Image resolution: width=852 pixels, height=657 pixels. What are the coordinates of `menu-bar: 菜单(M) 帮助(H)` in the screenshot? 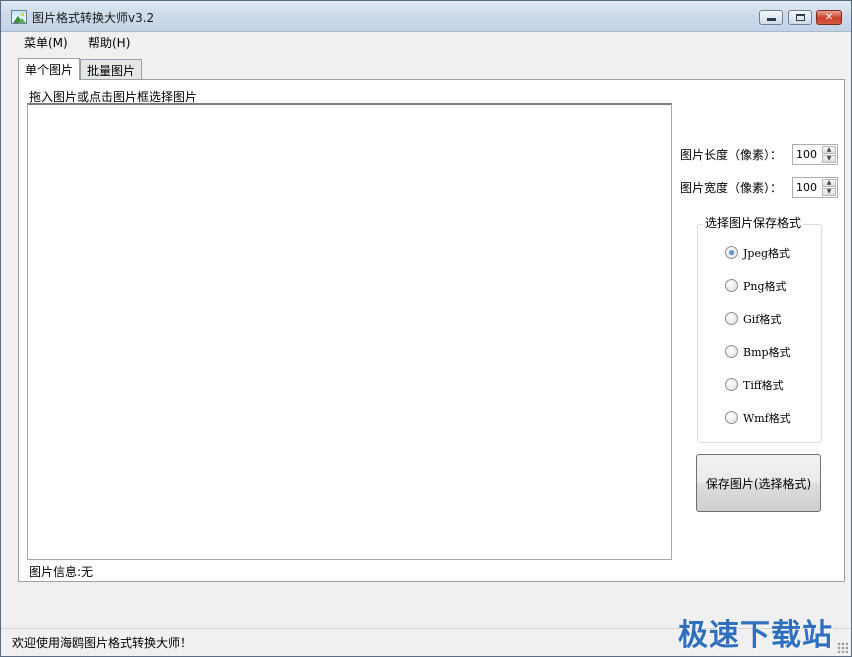 It's located at (426, 42).